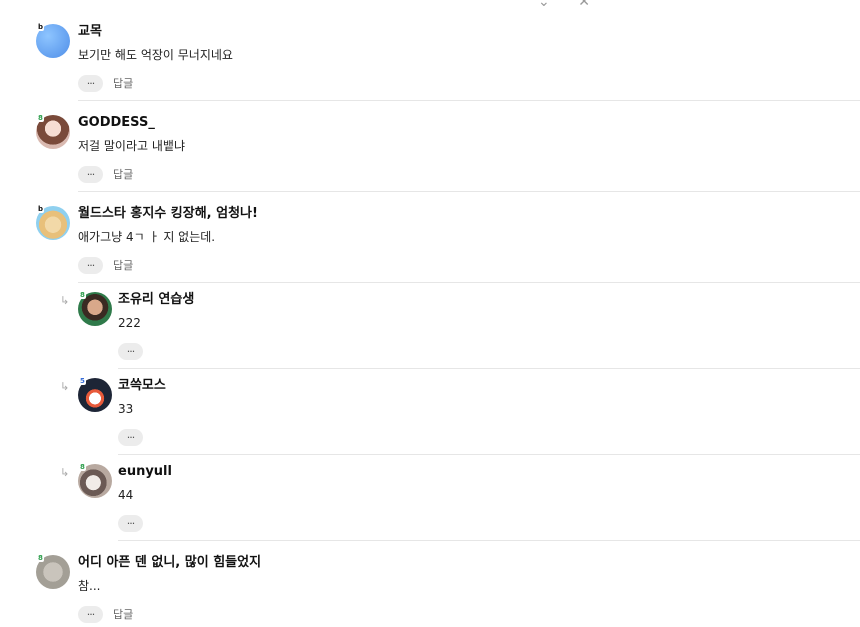  I want to click on nickname: 조유리 연습생, so click(489, 300).